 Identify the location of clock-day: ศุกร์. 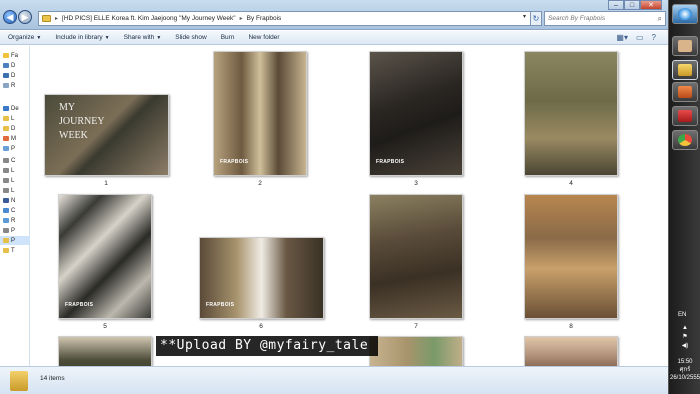
(685, 370).